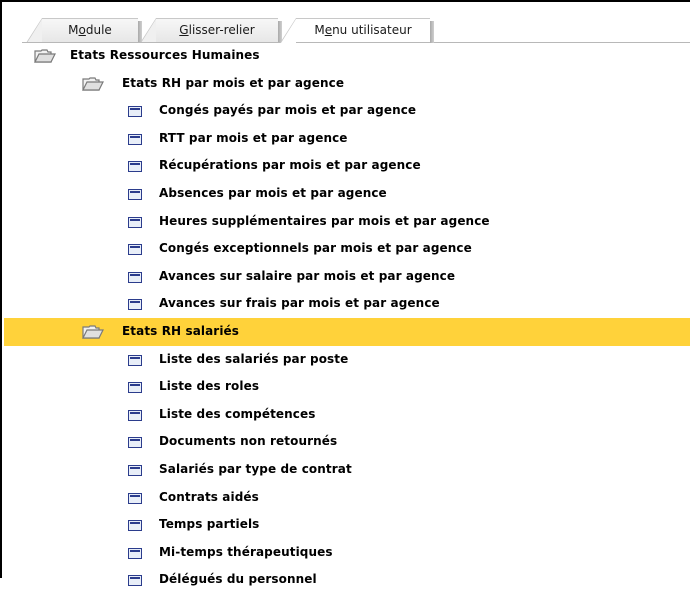 This screenshot has width=690, height=594. What do you see at coordinates (237, 413) in the screenshot?
I see `tree-item-label: Liste des compétences` at bounding box center [237, 413].